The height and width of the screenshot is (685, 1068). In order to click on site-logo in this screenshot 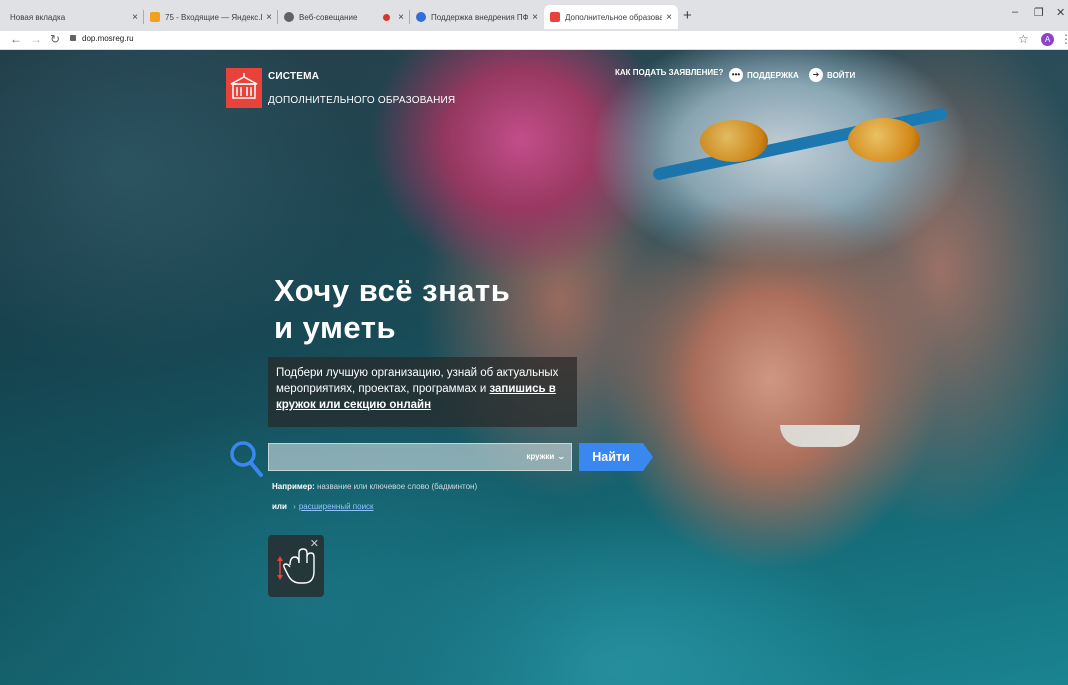, I will do `click(244, 88)`.